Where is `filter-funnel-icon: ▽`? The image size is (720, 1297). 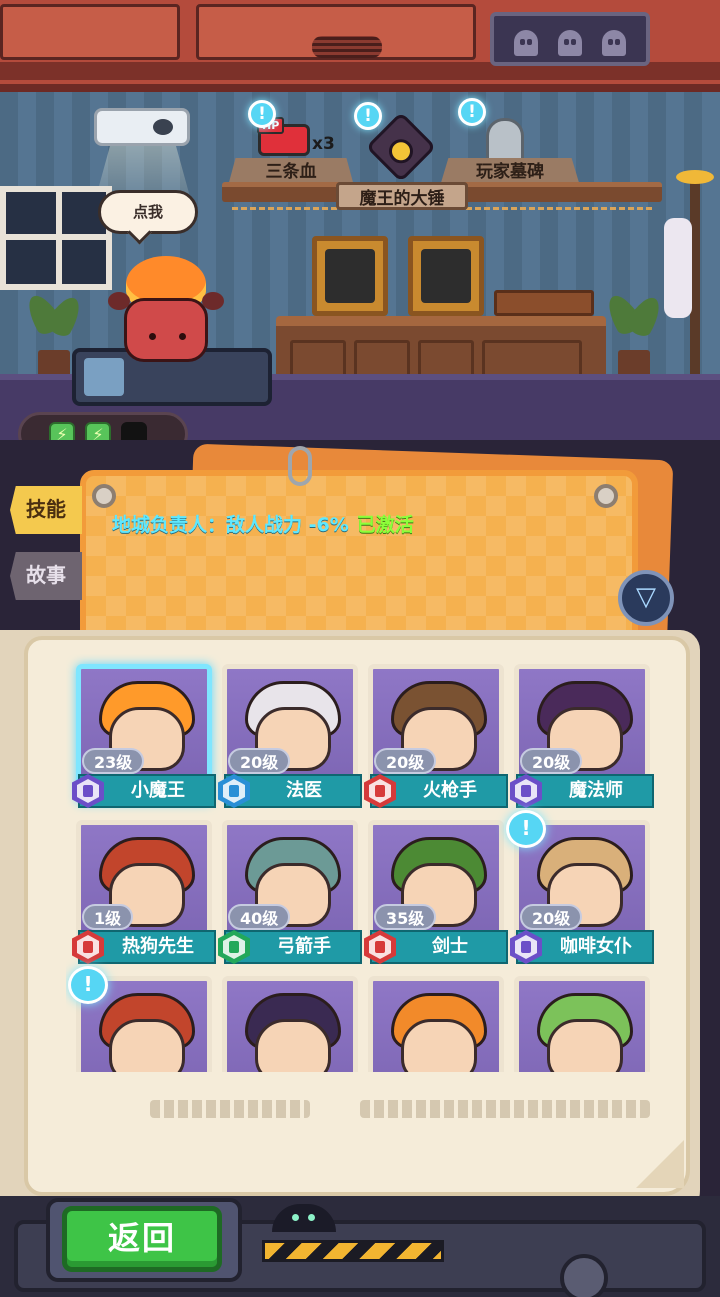
filter-funnel-icon: ▽ is located at coordinates (646, 597).